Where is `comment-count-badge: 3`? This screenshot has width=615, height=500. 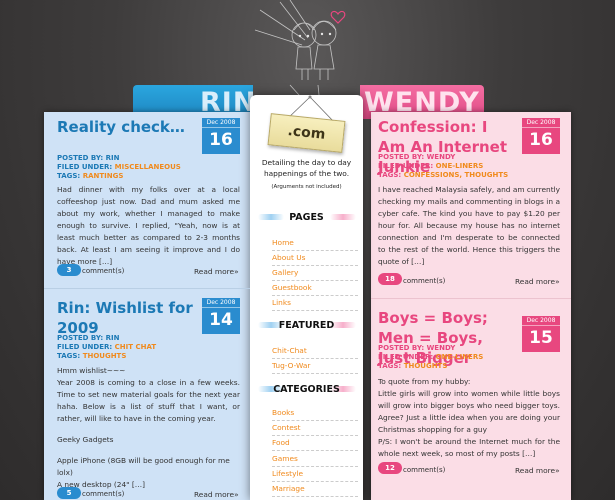 comment-count-badge: 3 is located at coordinates (69, 270).